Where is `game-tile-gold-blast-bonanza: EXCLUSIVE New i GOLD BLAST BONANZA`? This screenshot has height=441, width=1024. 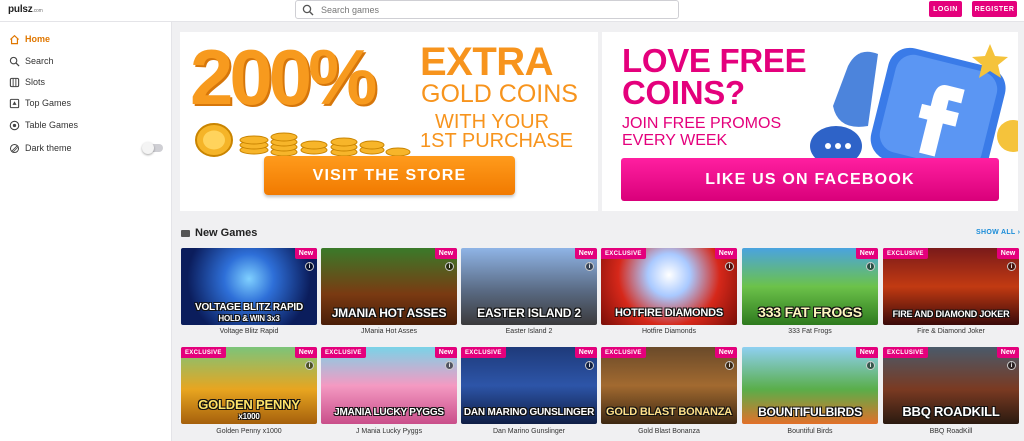
game-tile-gold-blast-bonanza: EXCLUSIVE New i GOLD BLAST BONANZA is located at coordinates (669, 385).